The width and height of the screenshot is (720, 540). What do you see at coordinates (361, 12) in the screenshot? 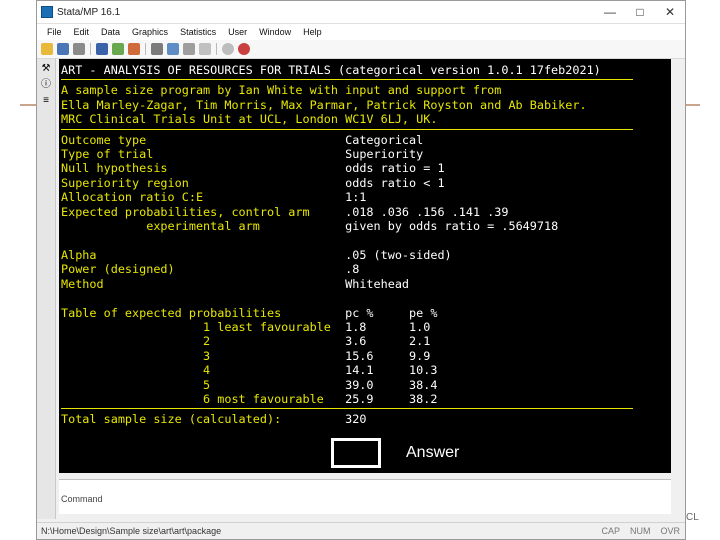
I see `title-bar: Stata/MP 16.1 — □ ✕` at bounding box center [361, 12].